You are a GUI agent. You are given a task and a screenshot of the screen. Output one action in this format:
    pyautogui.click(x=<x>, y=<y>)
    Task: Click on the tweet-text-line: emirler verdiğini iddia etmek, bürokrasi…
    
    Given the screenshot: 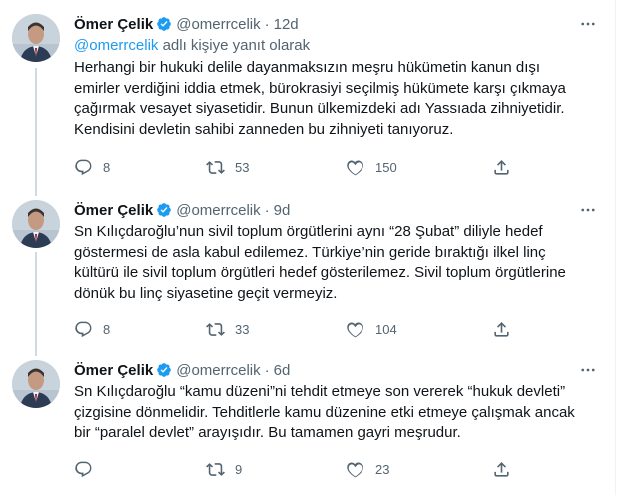 What is the action you would take?
    pyautogui.click(x=320, y=88)
    